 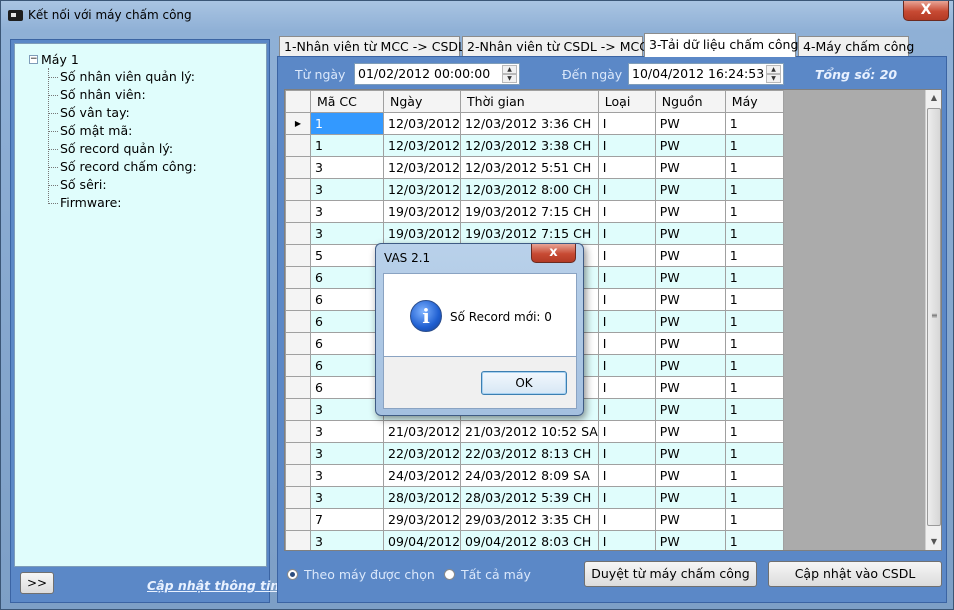 What do you see at coordinates (553, 253) in the screenshot?
I see `dialog-close-button: x` at bounding box center [553, 253].